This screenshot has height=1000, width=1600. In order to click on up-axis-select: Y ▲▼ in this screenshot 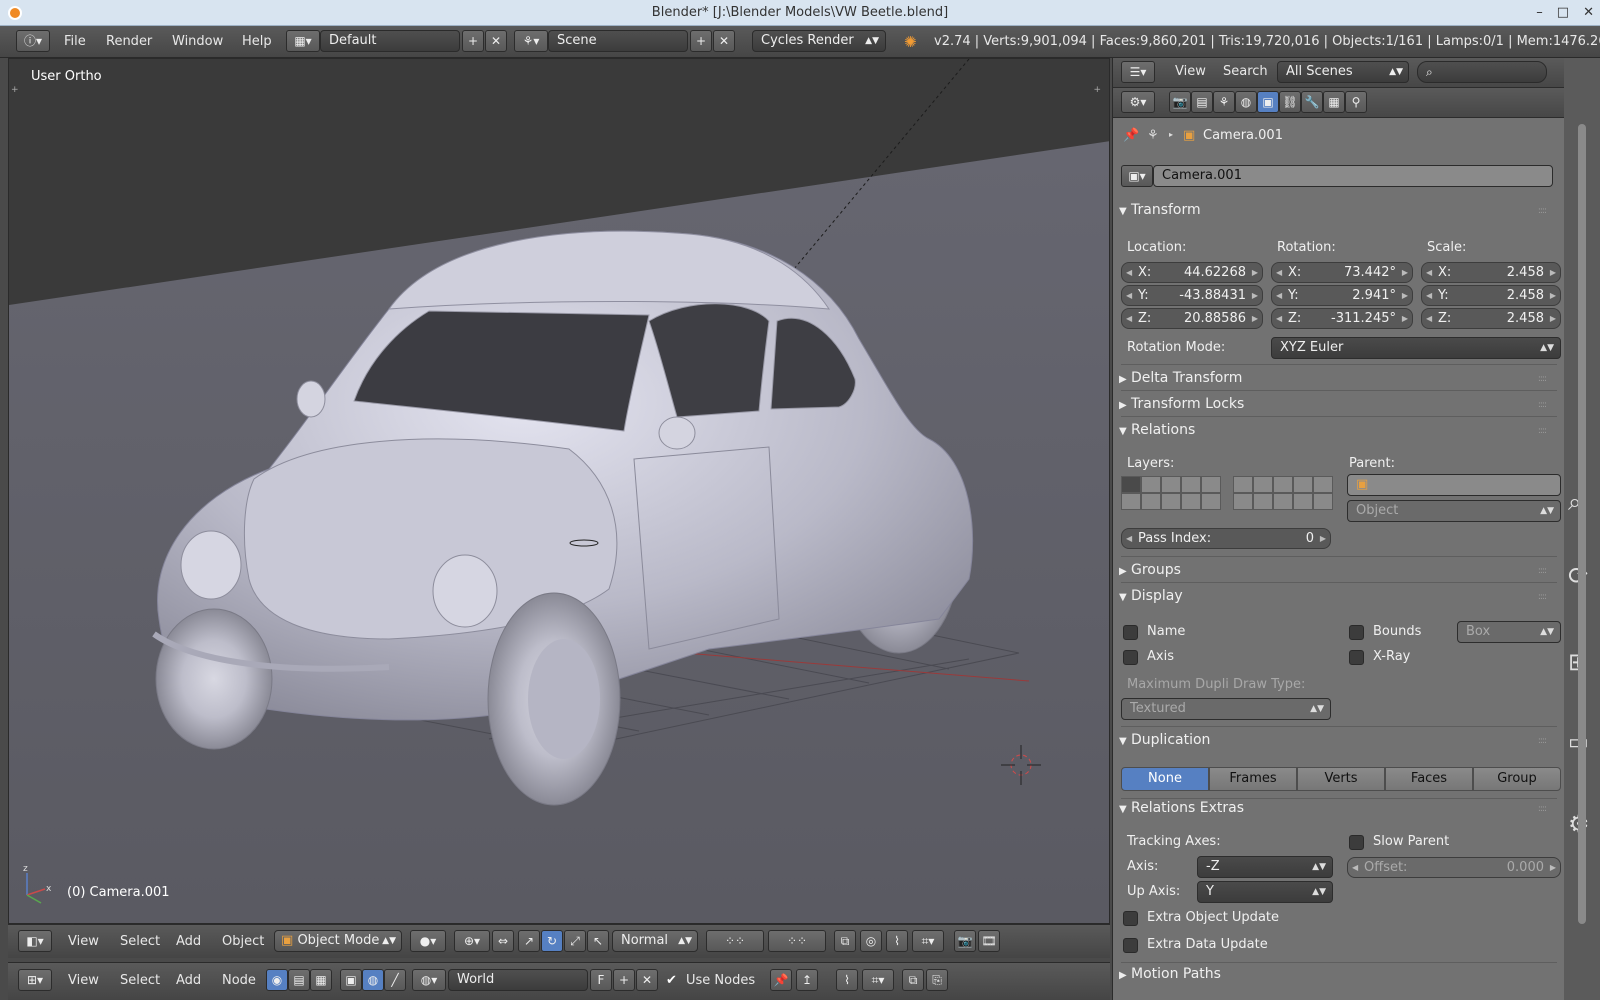, I will do `click(1265, 892)`.